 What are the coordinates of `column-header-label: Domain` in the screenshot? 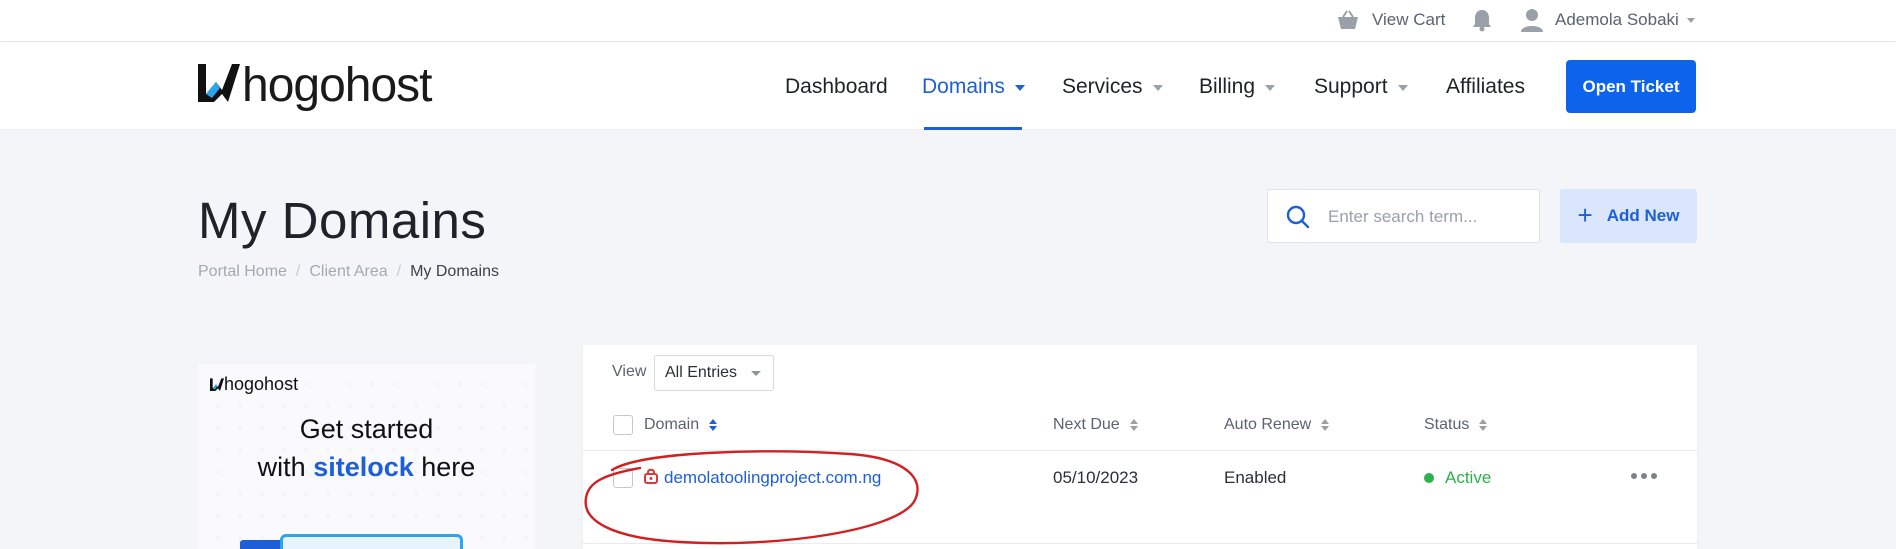 It's located at (672, 424).